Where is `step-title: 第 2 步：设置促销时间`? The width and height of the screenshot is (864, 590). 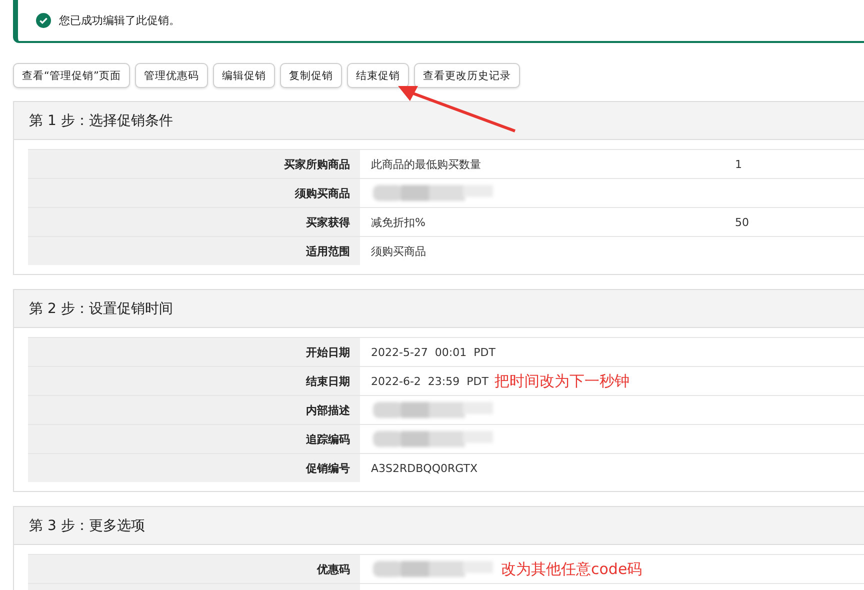
step-title: 第 2 步：设置促销时间 is located at coordinates (101, 309).